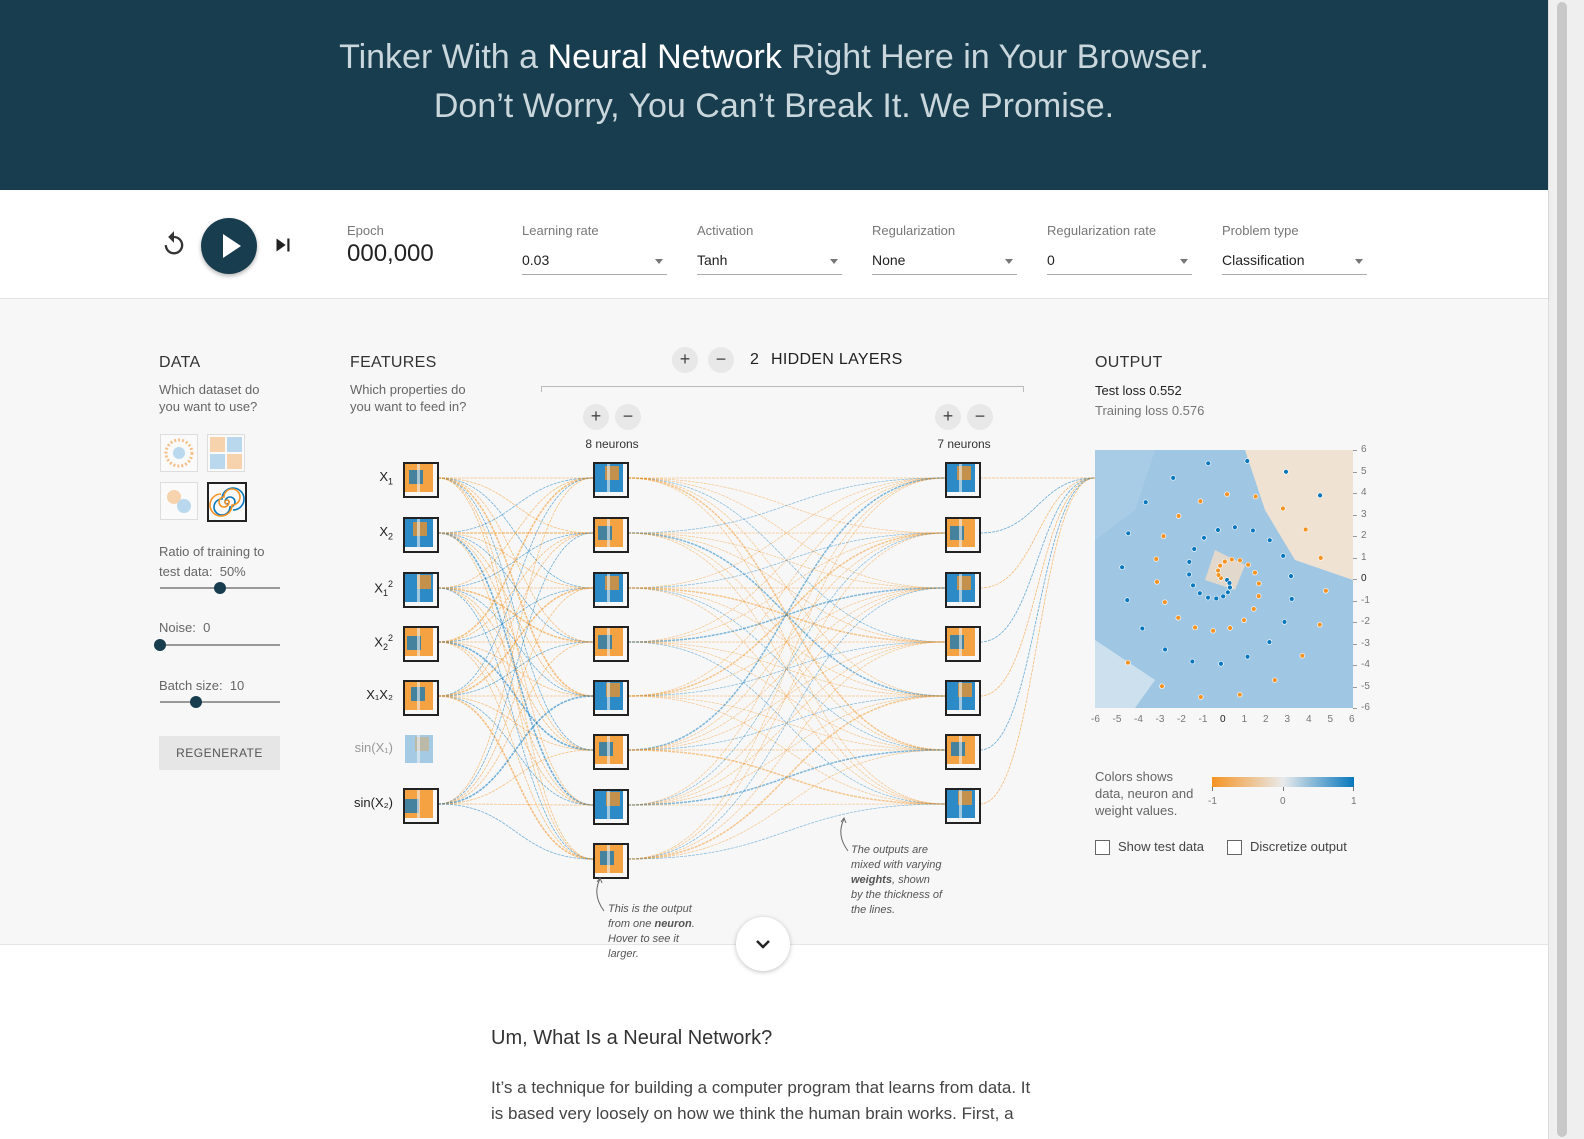 This screenshot has height=1139, width=1584. I want to click on layer2-remove-neuron-button: −, so click(980, 417).